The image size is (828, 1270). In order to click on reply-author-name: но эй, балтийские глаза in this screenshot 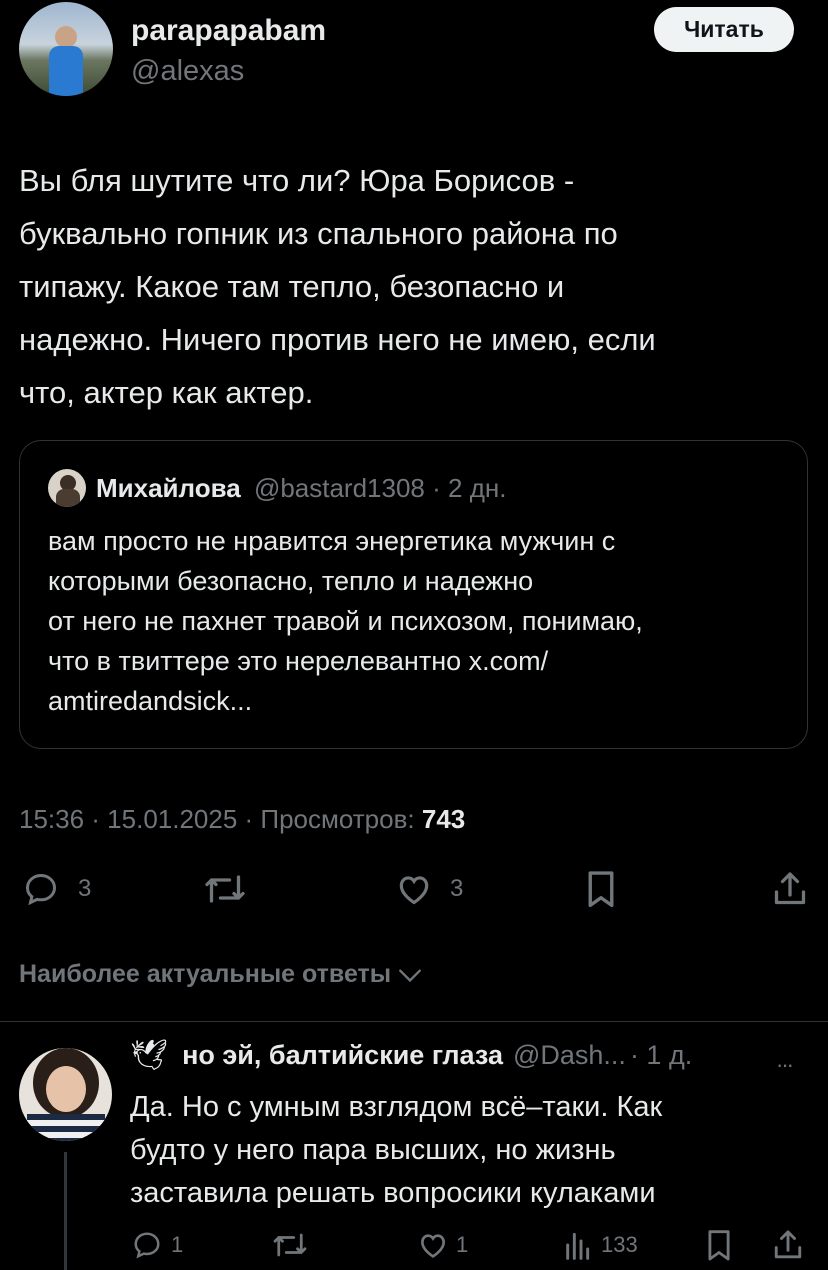, I will do `click(342, 1055)`.